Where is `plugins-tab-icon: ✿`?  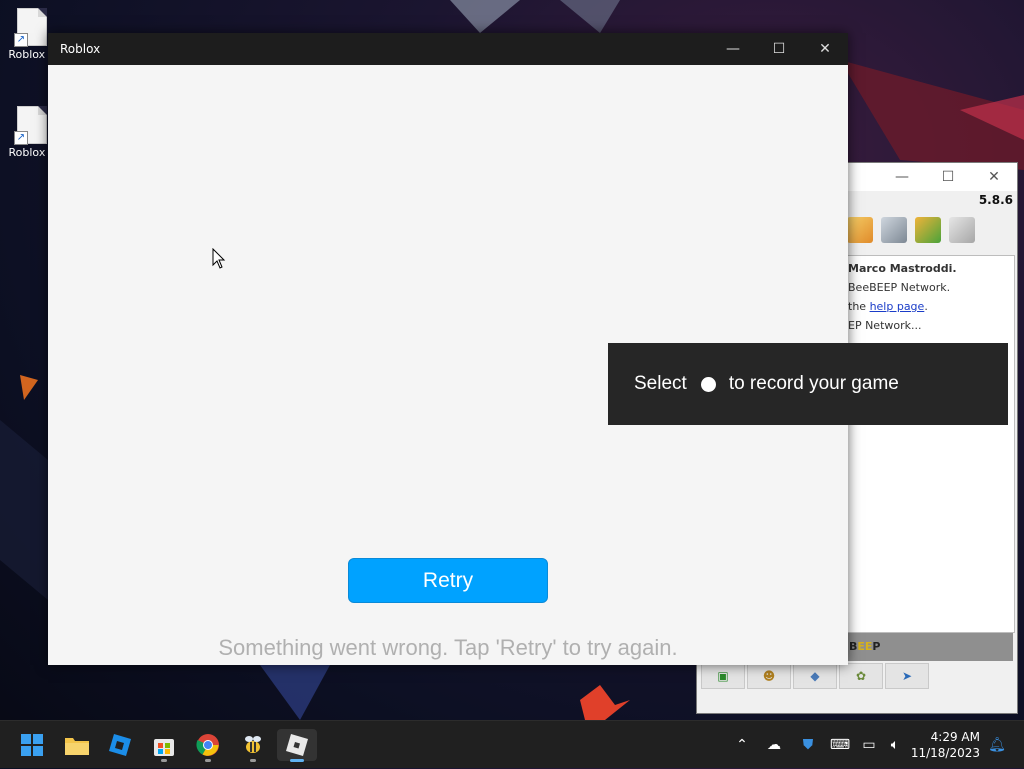 plugins-tab-icon: ✿ is located at coordinates (861, 676).